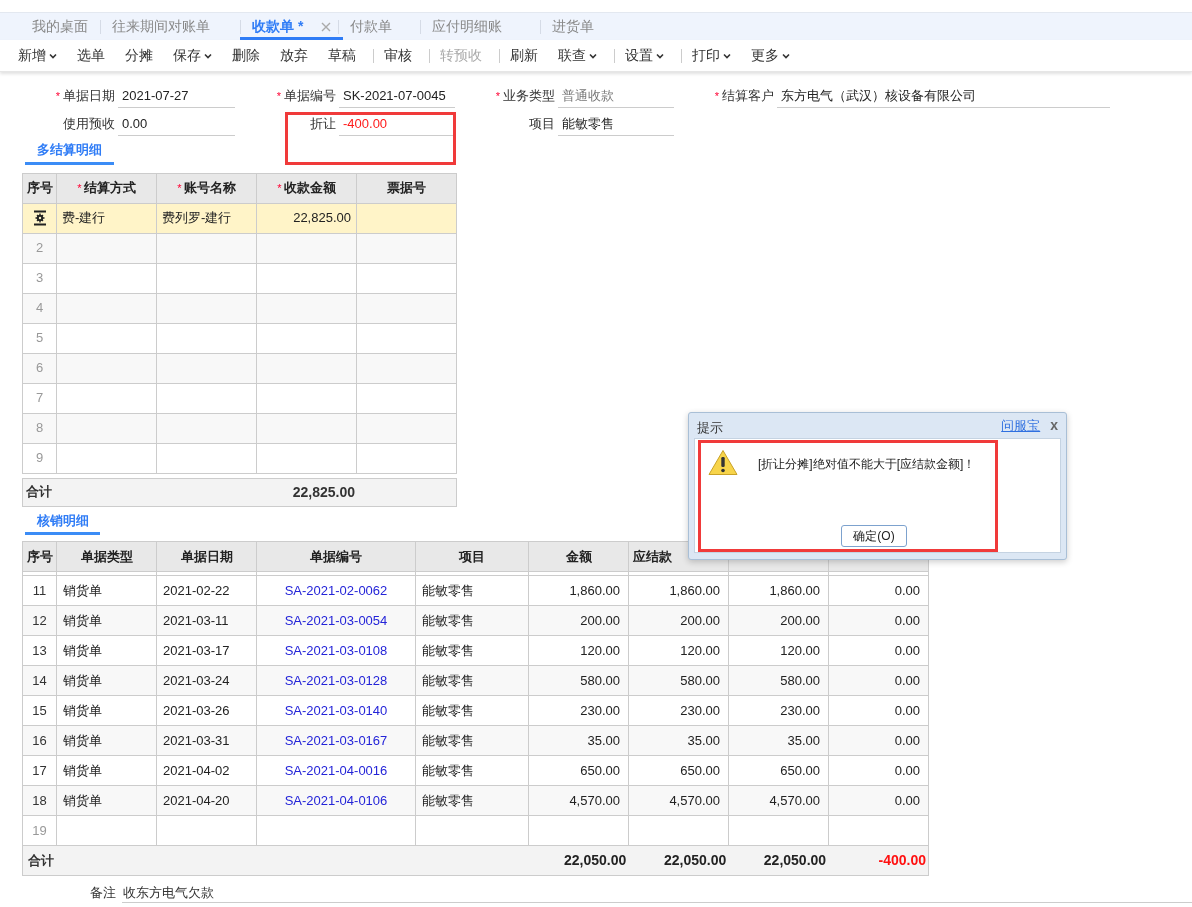  What do you see at coordinates (306, 218) in the screenshot?
I see `table-cell: 22,825.00` at bounding box center [306, 218].